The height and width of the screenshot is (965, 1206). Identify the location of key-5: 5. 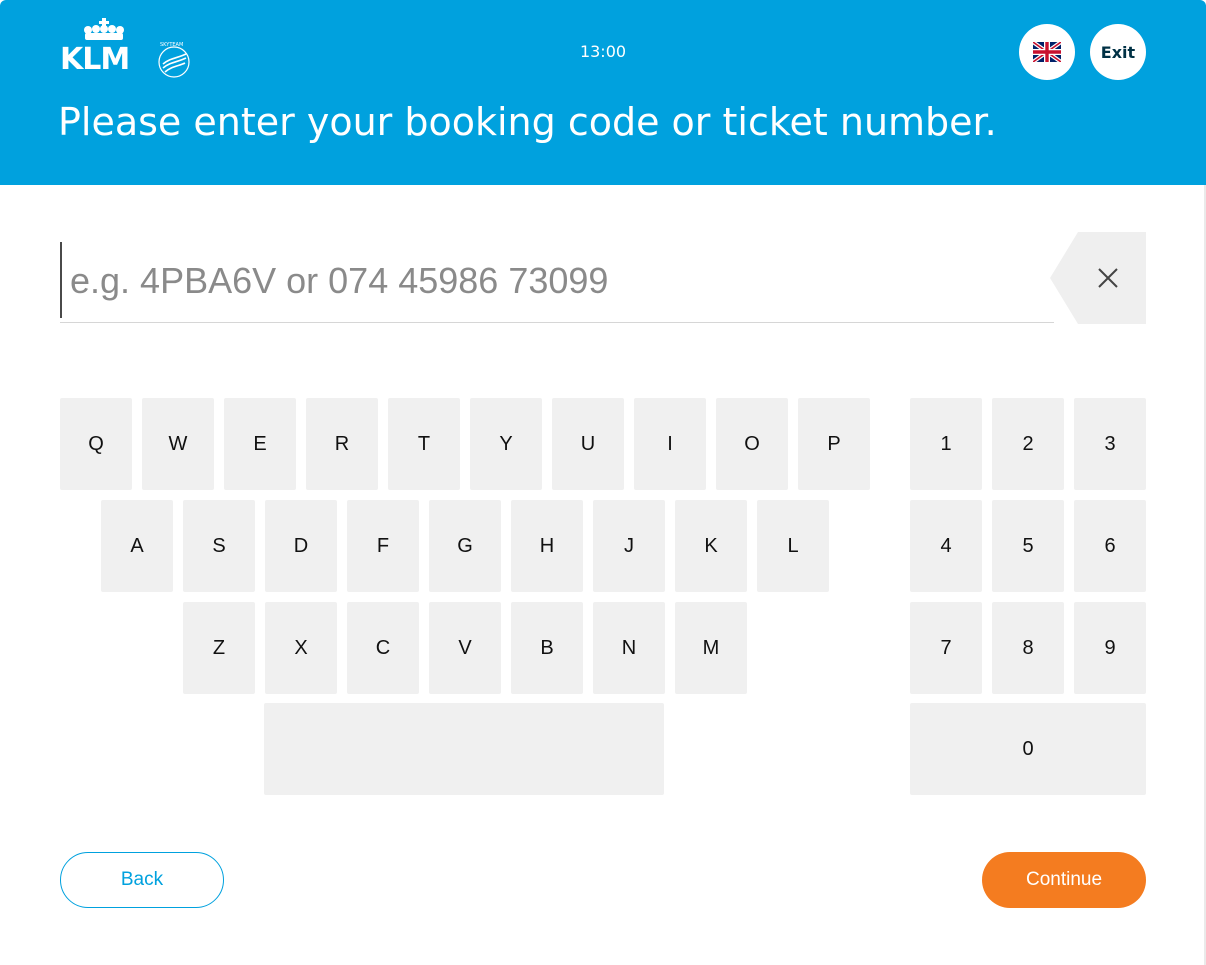
(1028, 546).